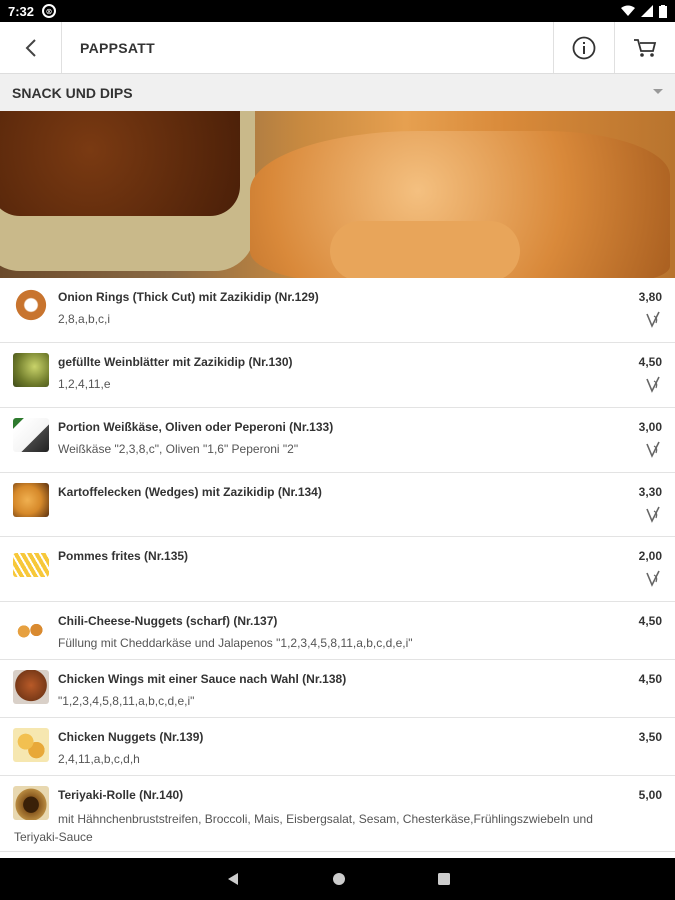 The image size is (675, 900). I want to click on status-icons, so click(644, 11).